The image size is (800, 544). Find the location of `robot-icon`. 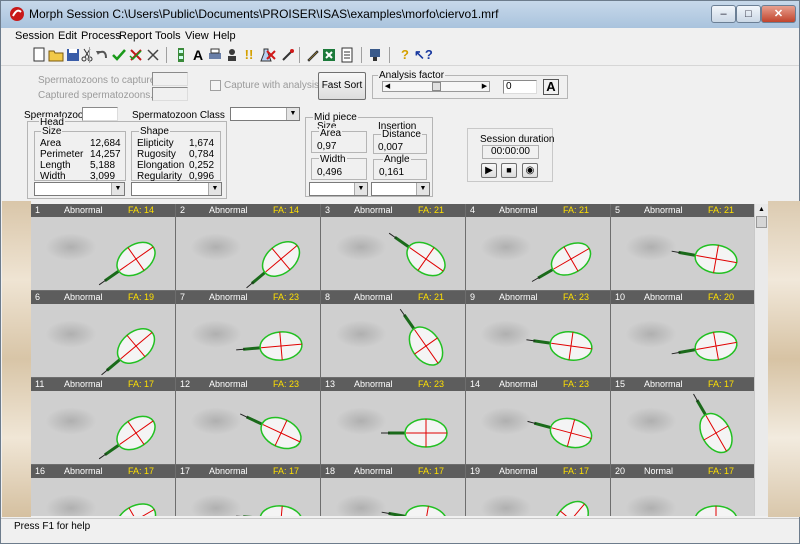

robot-icon is located at coordinates (232, 55).